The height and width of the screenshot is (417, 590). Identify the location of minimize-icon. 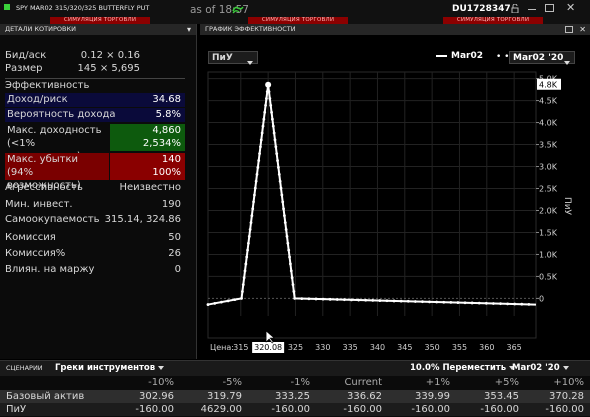
(532, 9).